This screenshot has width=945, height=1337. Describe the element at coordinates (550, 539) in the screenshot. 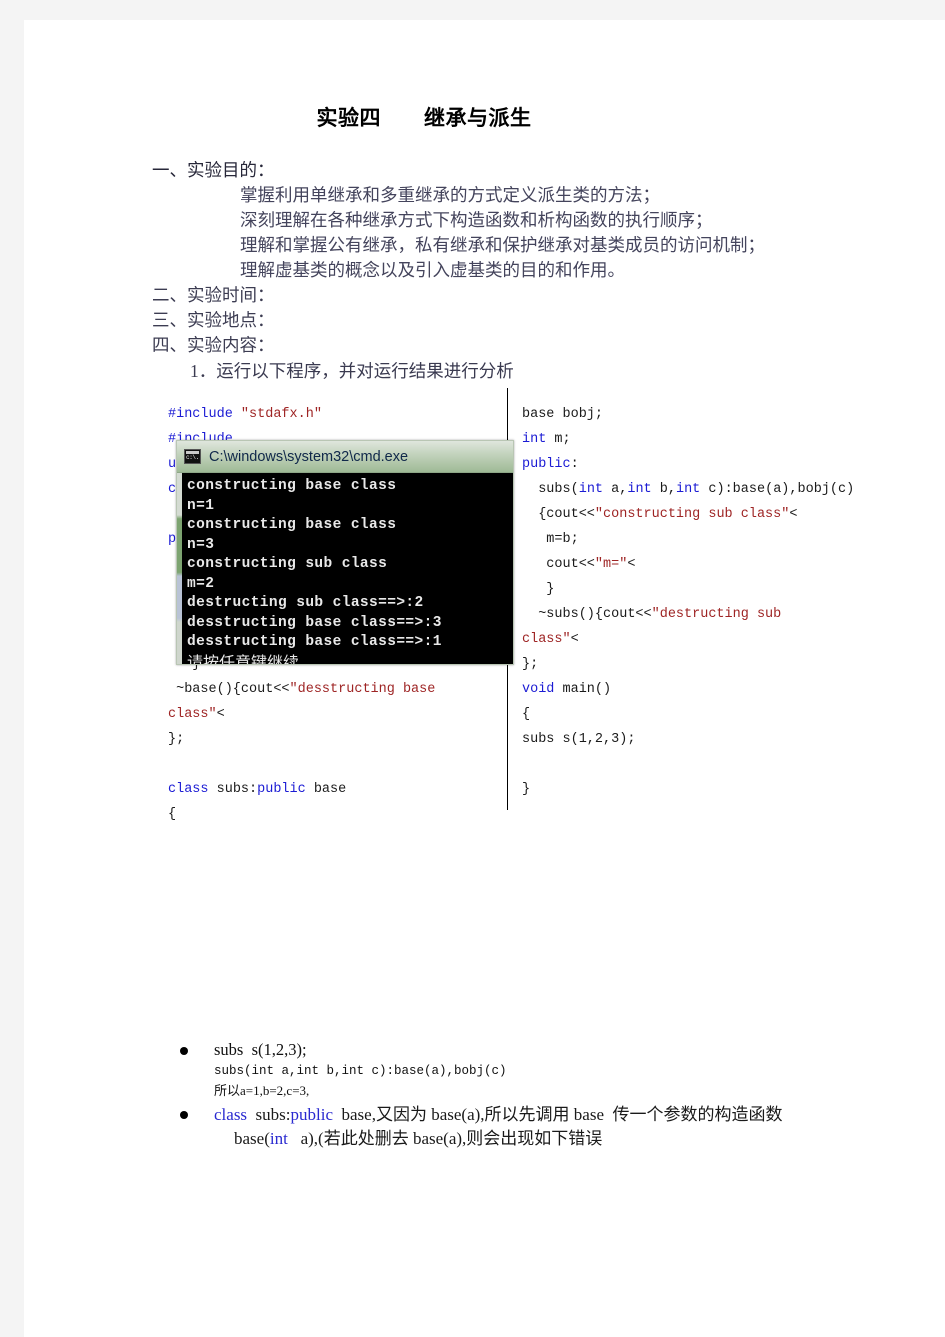

I see `code-token: m=b;` at that location.